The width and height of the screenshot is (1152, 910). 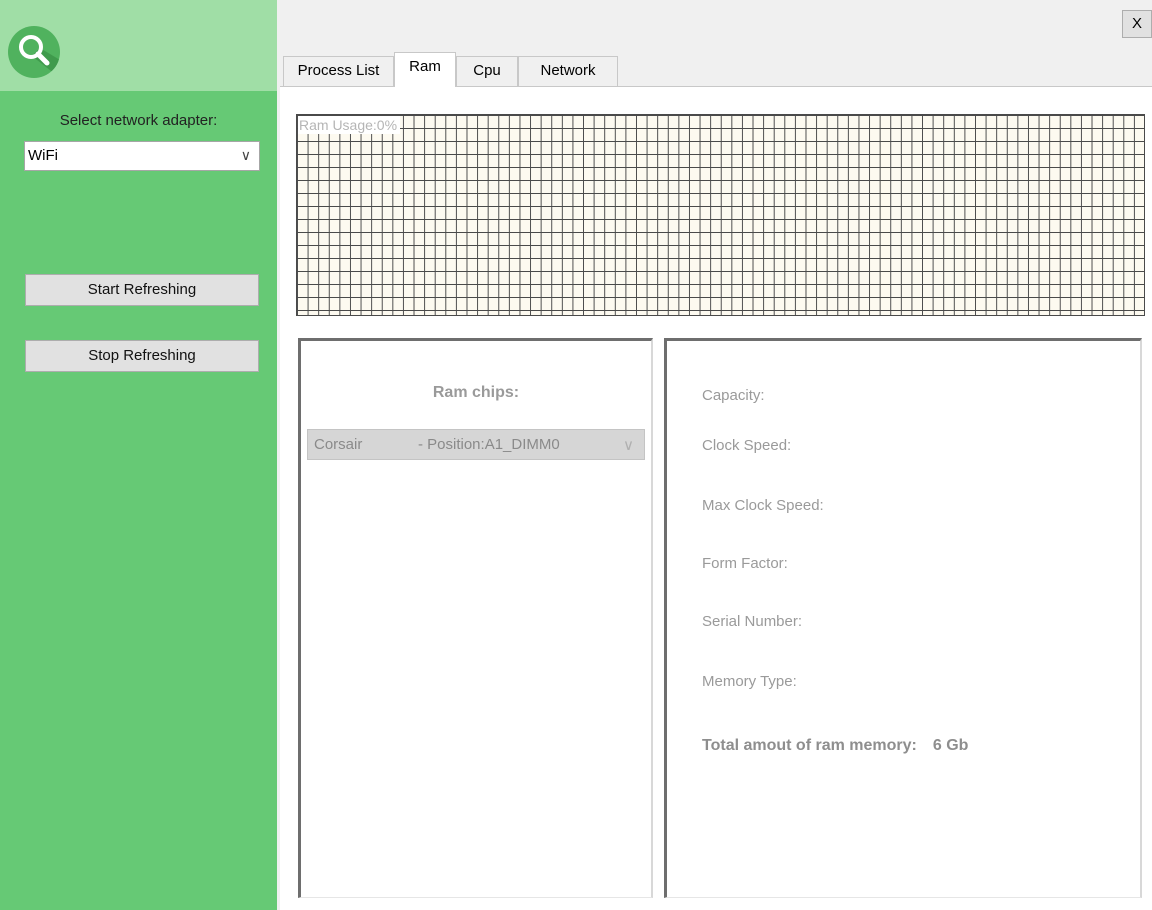 What do you see at coordinates (809, 745) in the screenshot?
I see `total-ram-label: Total amout of ram memory:` at bounding box center [809, 745].